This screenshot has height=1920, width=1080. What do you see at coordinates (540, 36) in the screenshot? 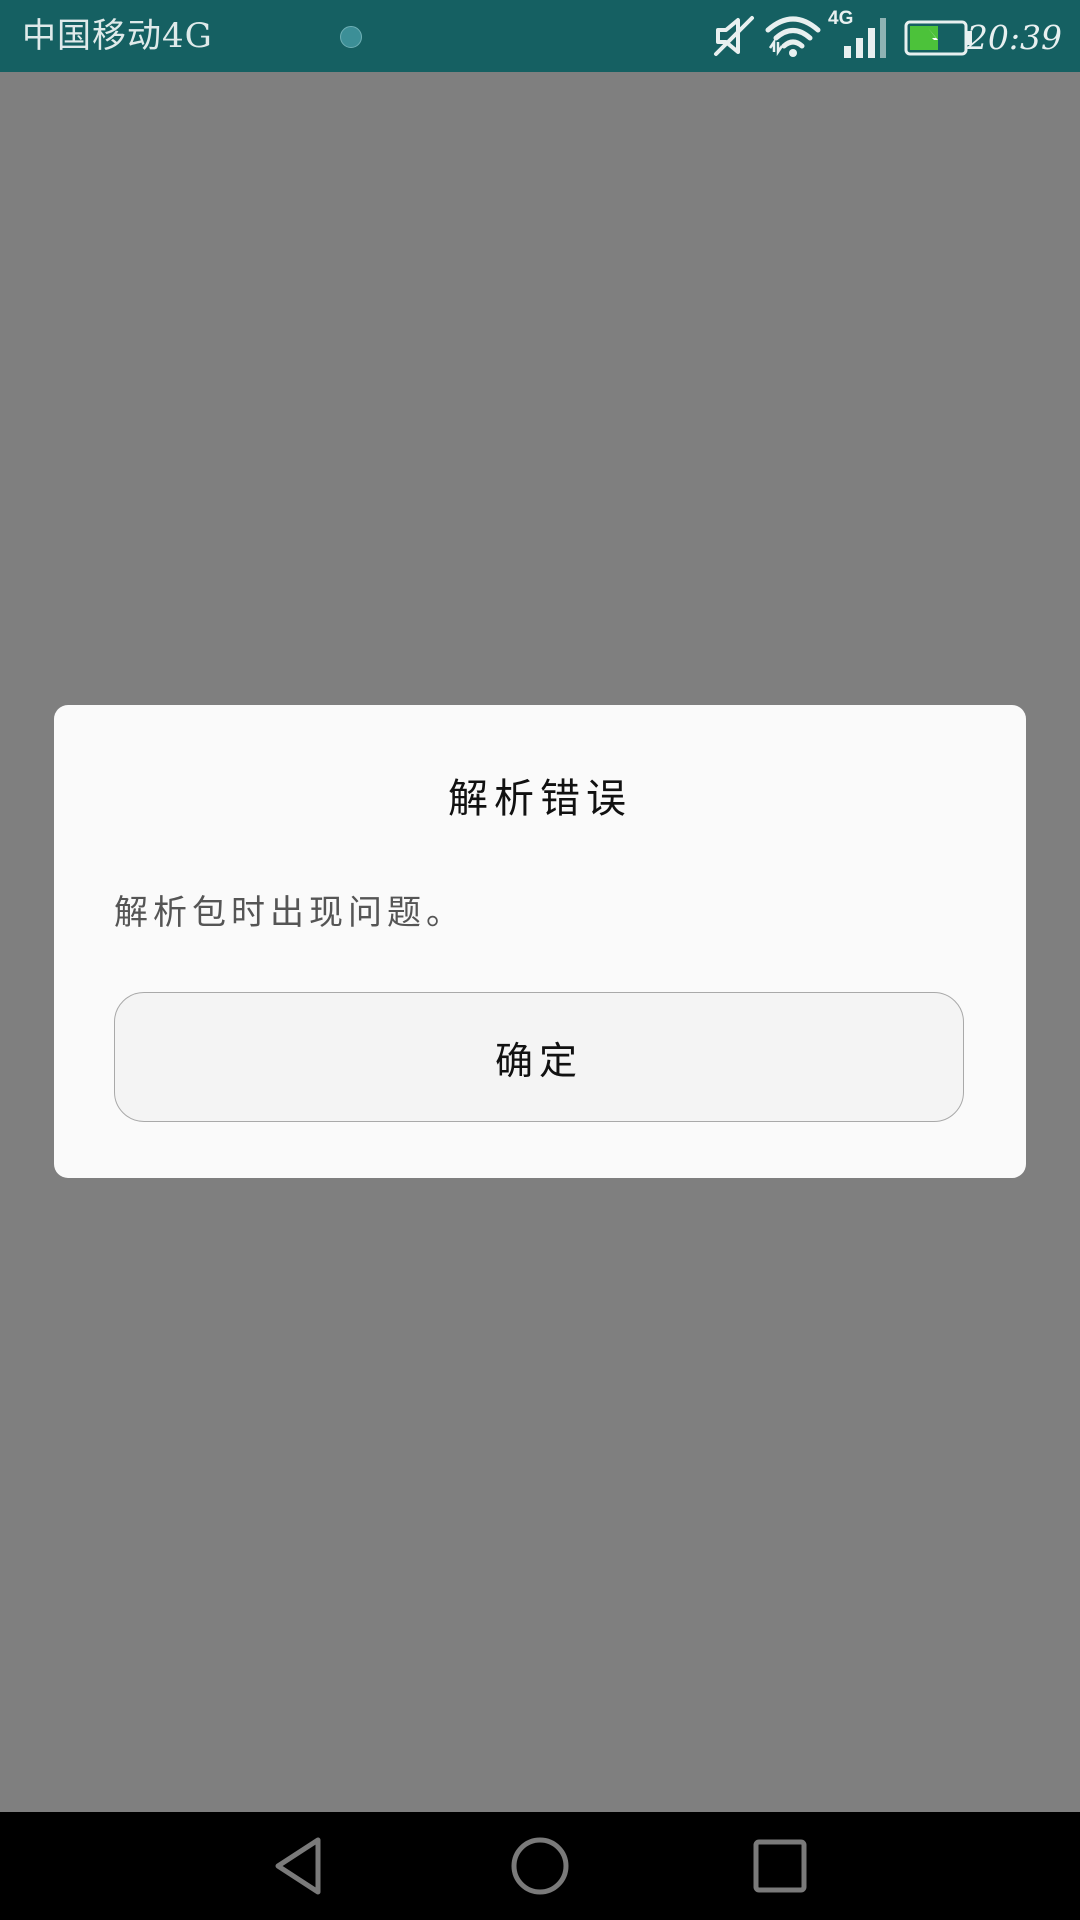
I see `status-bar: 中国移动4G 4G 20:39` at bounding box center [540, 36].